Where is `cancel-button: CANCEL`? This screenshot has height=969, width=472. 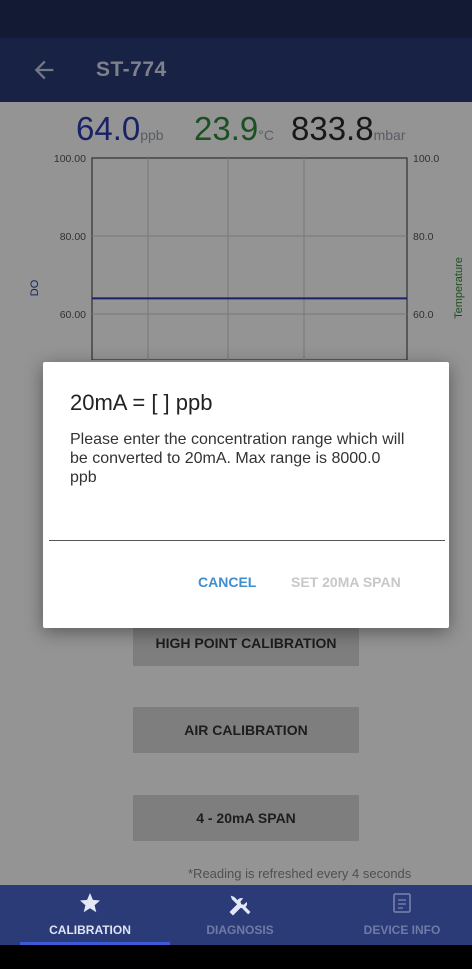
cancel-button: CANCEL is located at coordinates (227, 582).